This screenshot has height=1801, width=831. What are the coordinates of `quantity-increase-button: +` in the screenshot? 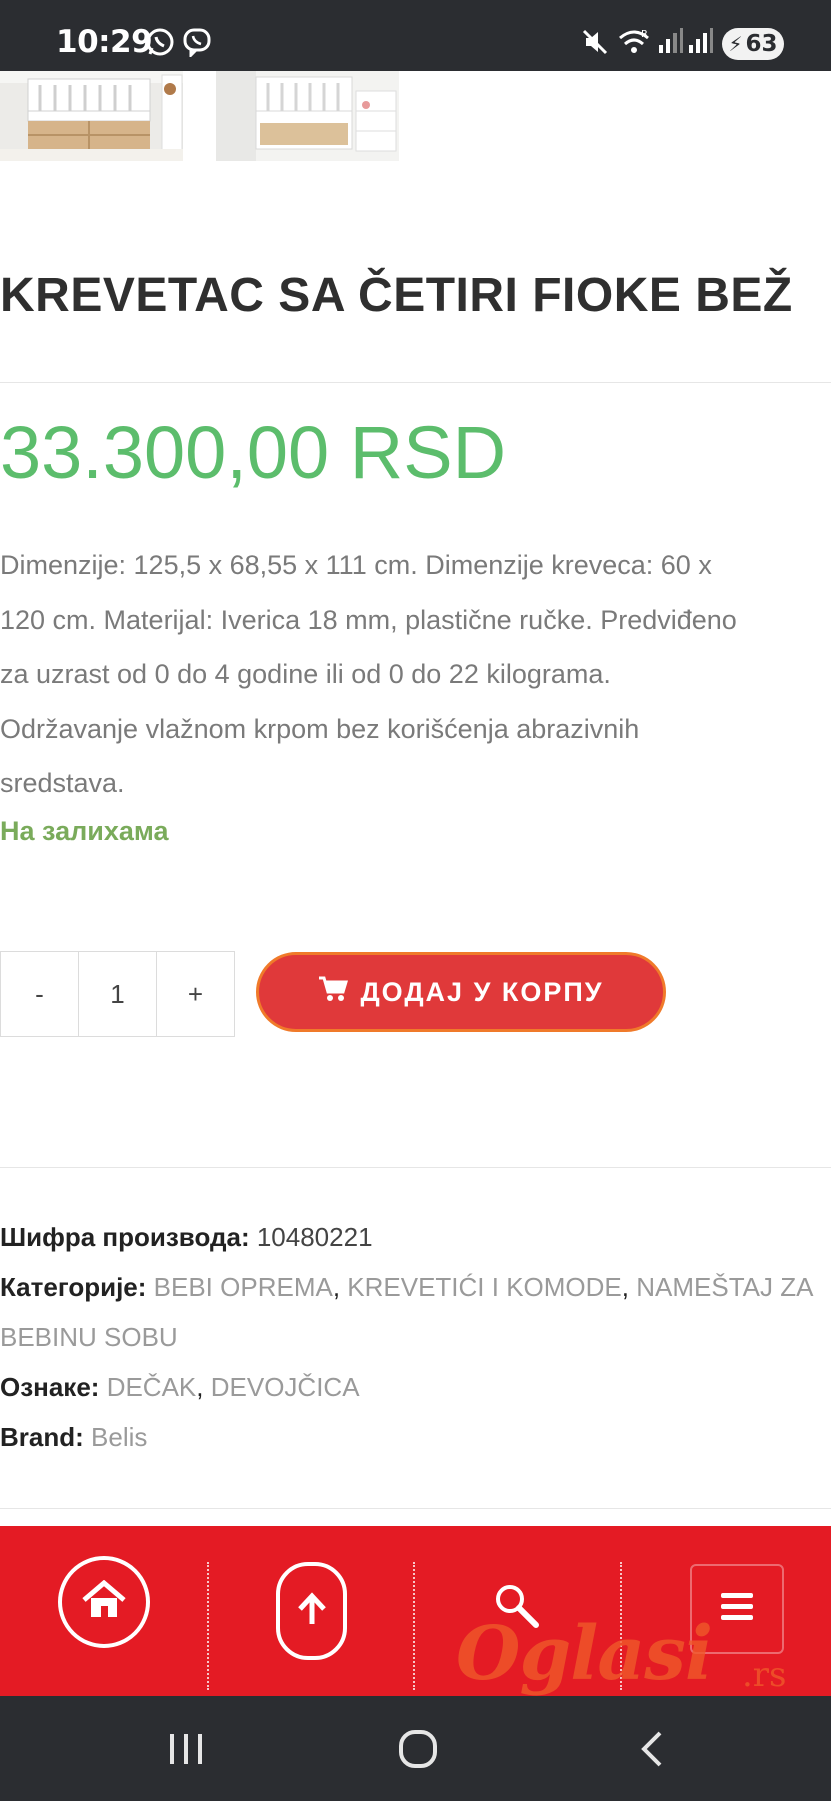 It's located at (195, 994).